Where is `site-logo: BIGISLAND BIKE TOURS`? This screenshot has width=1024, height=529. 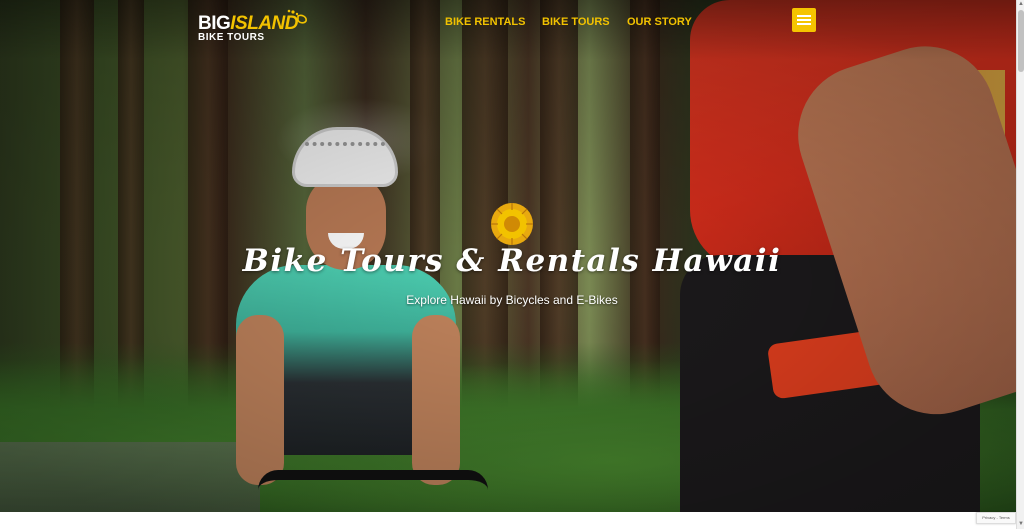 site-logo: BIGISLAND BIKE TOURS is located at coordinates (254, 25).